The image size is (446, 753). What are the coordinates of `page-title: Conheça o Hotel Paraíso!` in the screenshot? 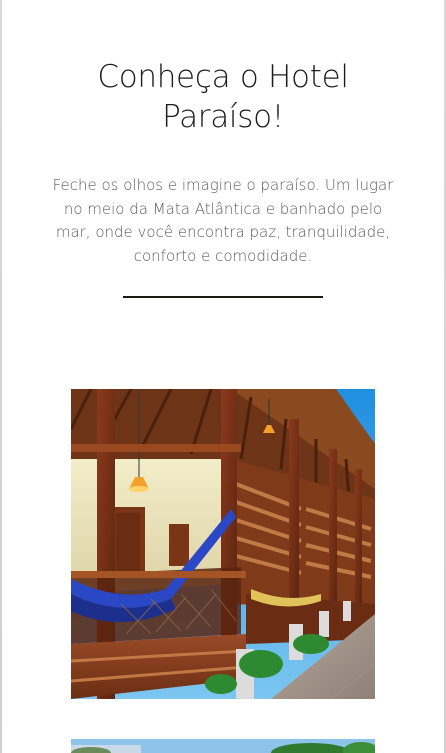 It's located at (223, 97).